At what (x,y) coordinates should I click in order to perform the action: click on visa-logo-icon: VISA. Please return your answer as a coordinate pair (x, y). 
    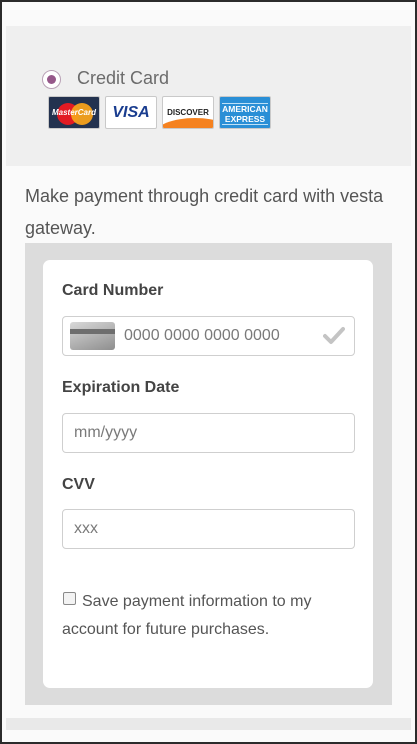
    Looking at the image, I should click on (131, 112).